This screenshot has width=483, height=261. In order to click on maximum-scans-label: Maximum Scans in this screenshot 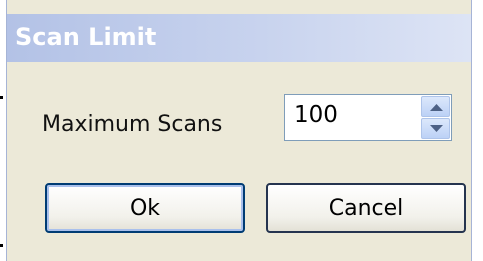, I will do `click(132, 124)`.